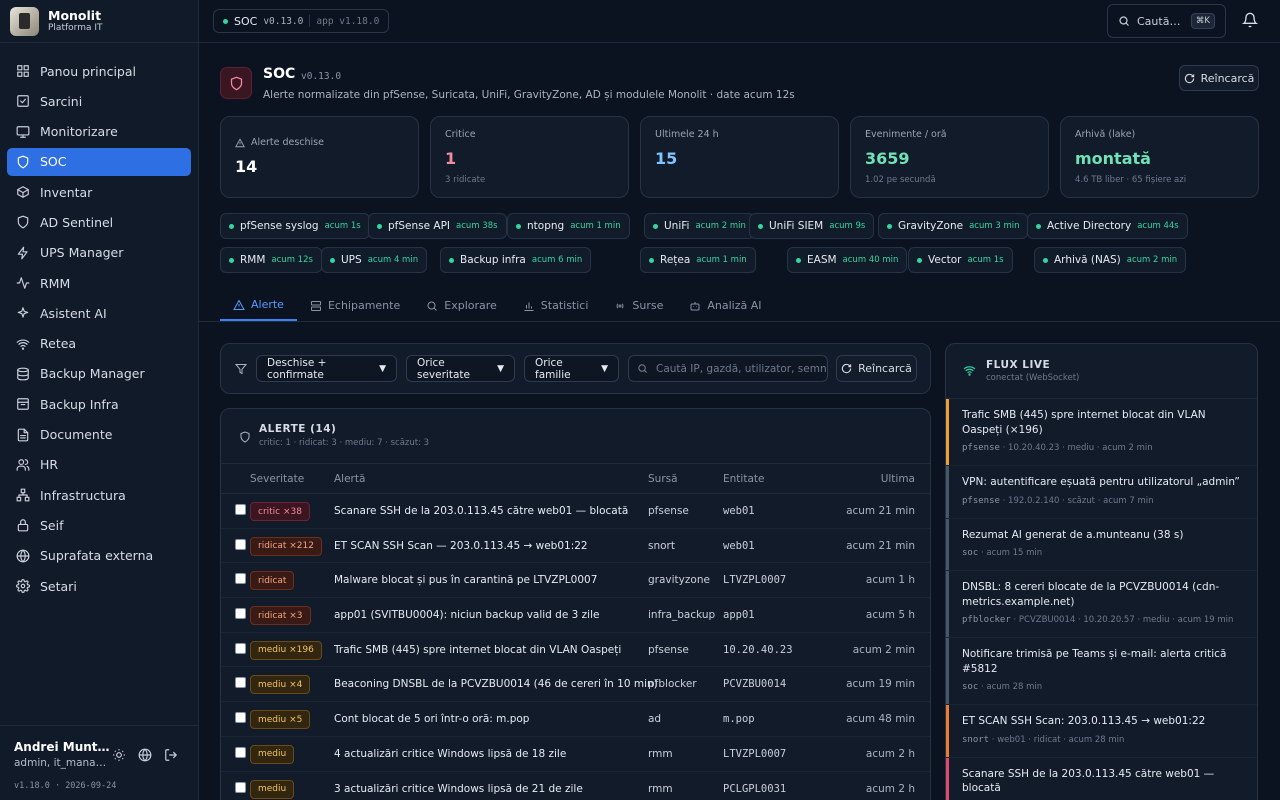  I want to click on source-status-chip: Active Directory acum 44s, so click(1107, 226).